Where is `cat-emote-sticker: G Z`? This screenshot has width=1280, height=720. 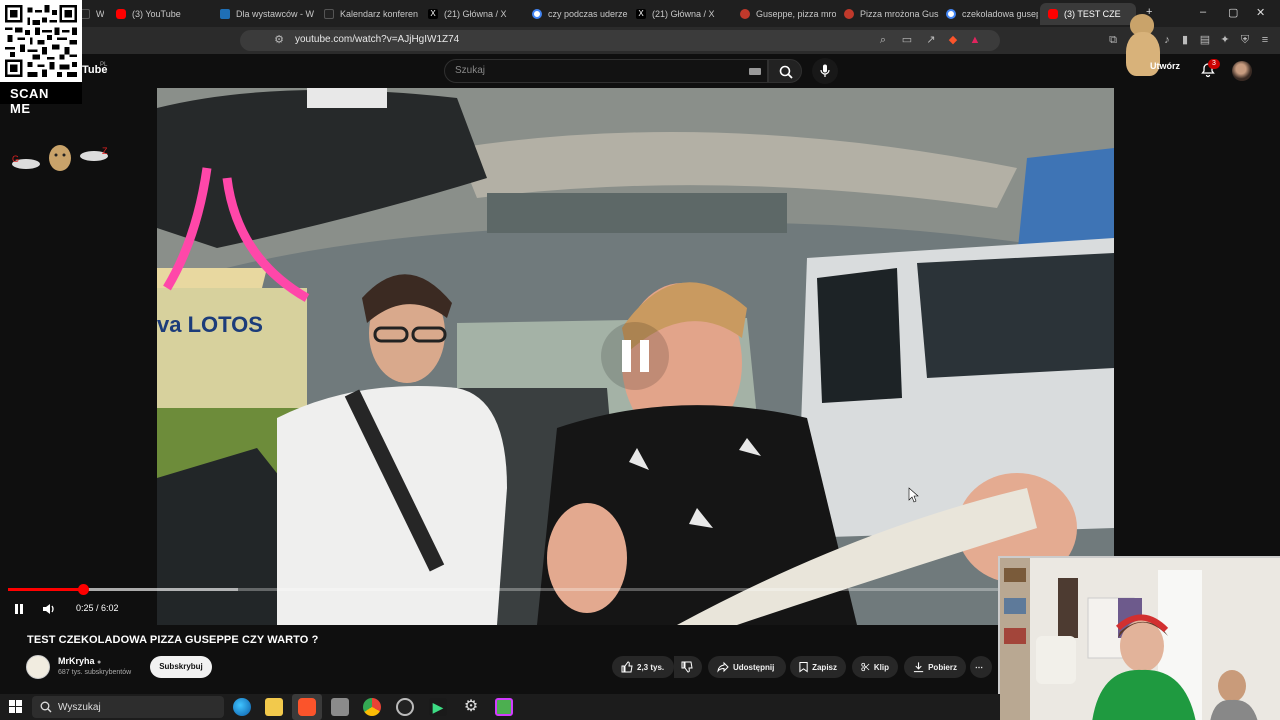 cat-emote-sticker: G Z is located at coordinates (60, 158).